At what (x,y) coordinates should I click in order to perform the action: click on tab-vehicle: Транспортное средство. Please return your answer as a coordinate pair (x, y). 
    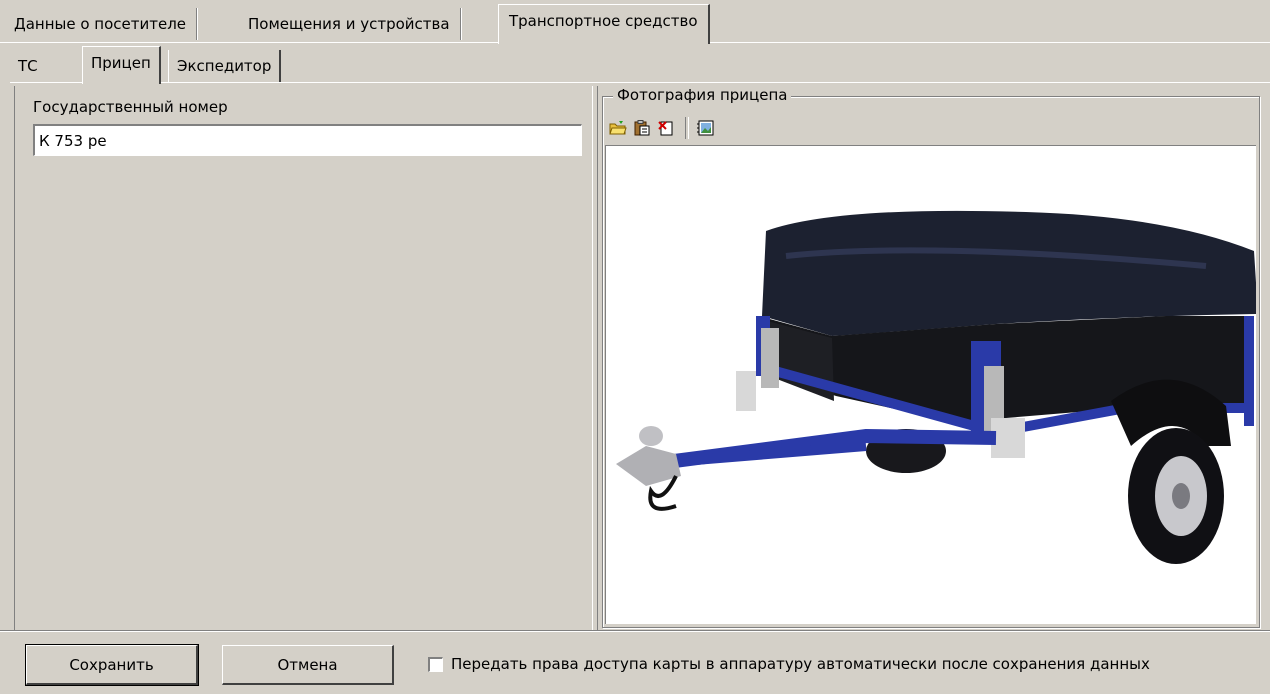
    Looking at the image, I should click on (604, 24).